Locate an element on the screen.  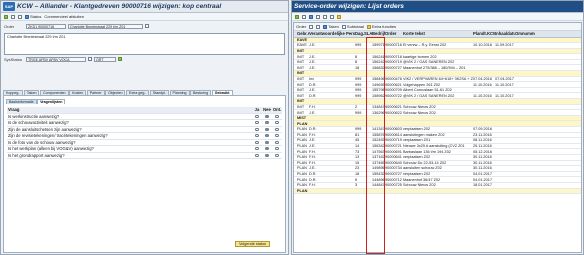
cell-order: 90000727 is located at coordinates (393, 67).